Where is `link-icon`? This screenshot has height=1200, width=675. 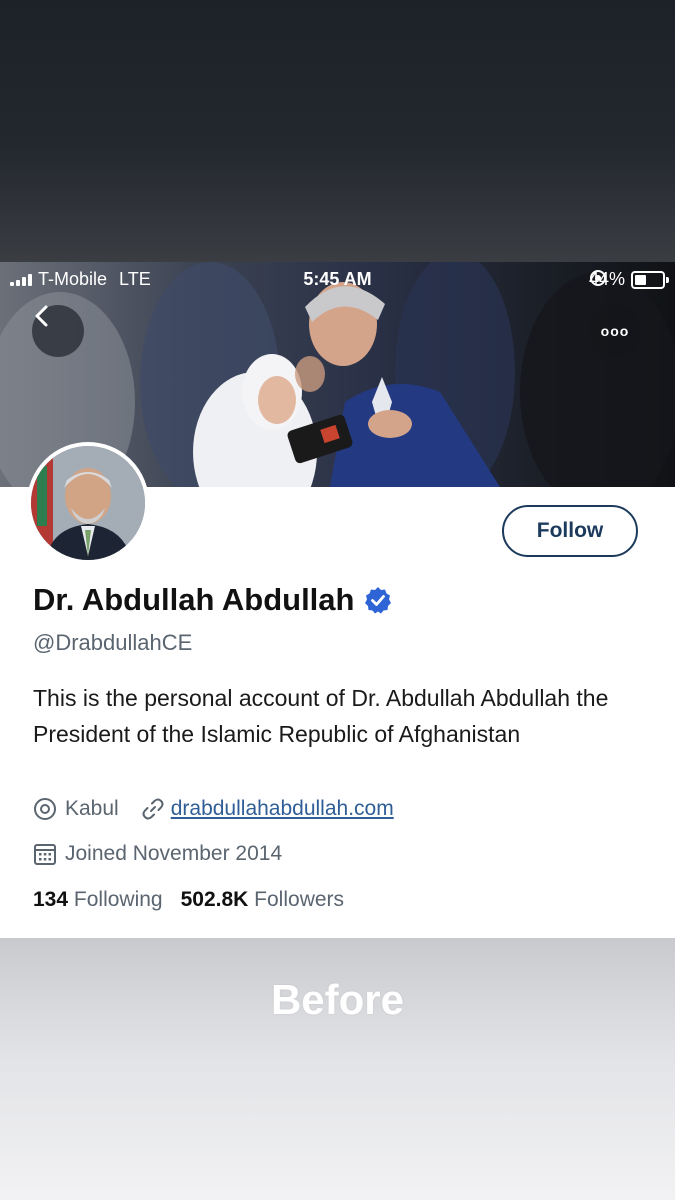
link-icon is located at coordinates (153, 809).